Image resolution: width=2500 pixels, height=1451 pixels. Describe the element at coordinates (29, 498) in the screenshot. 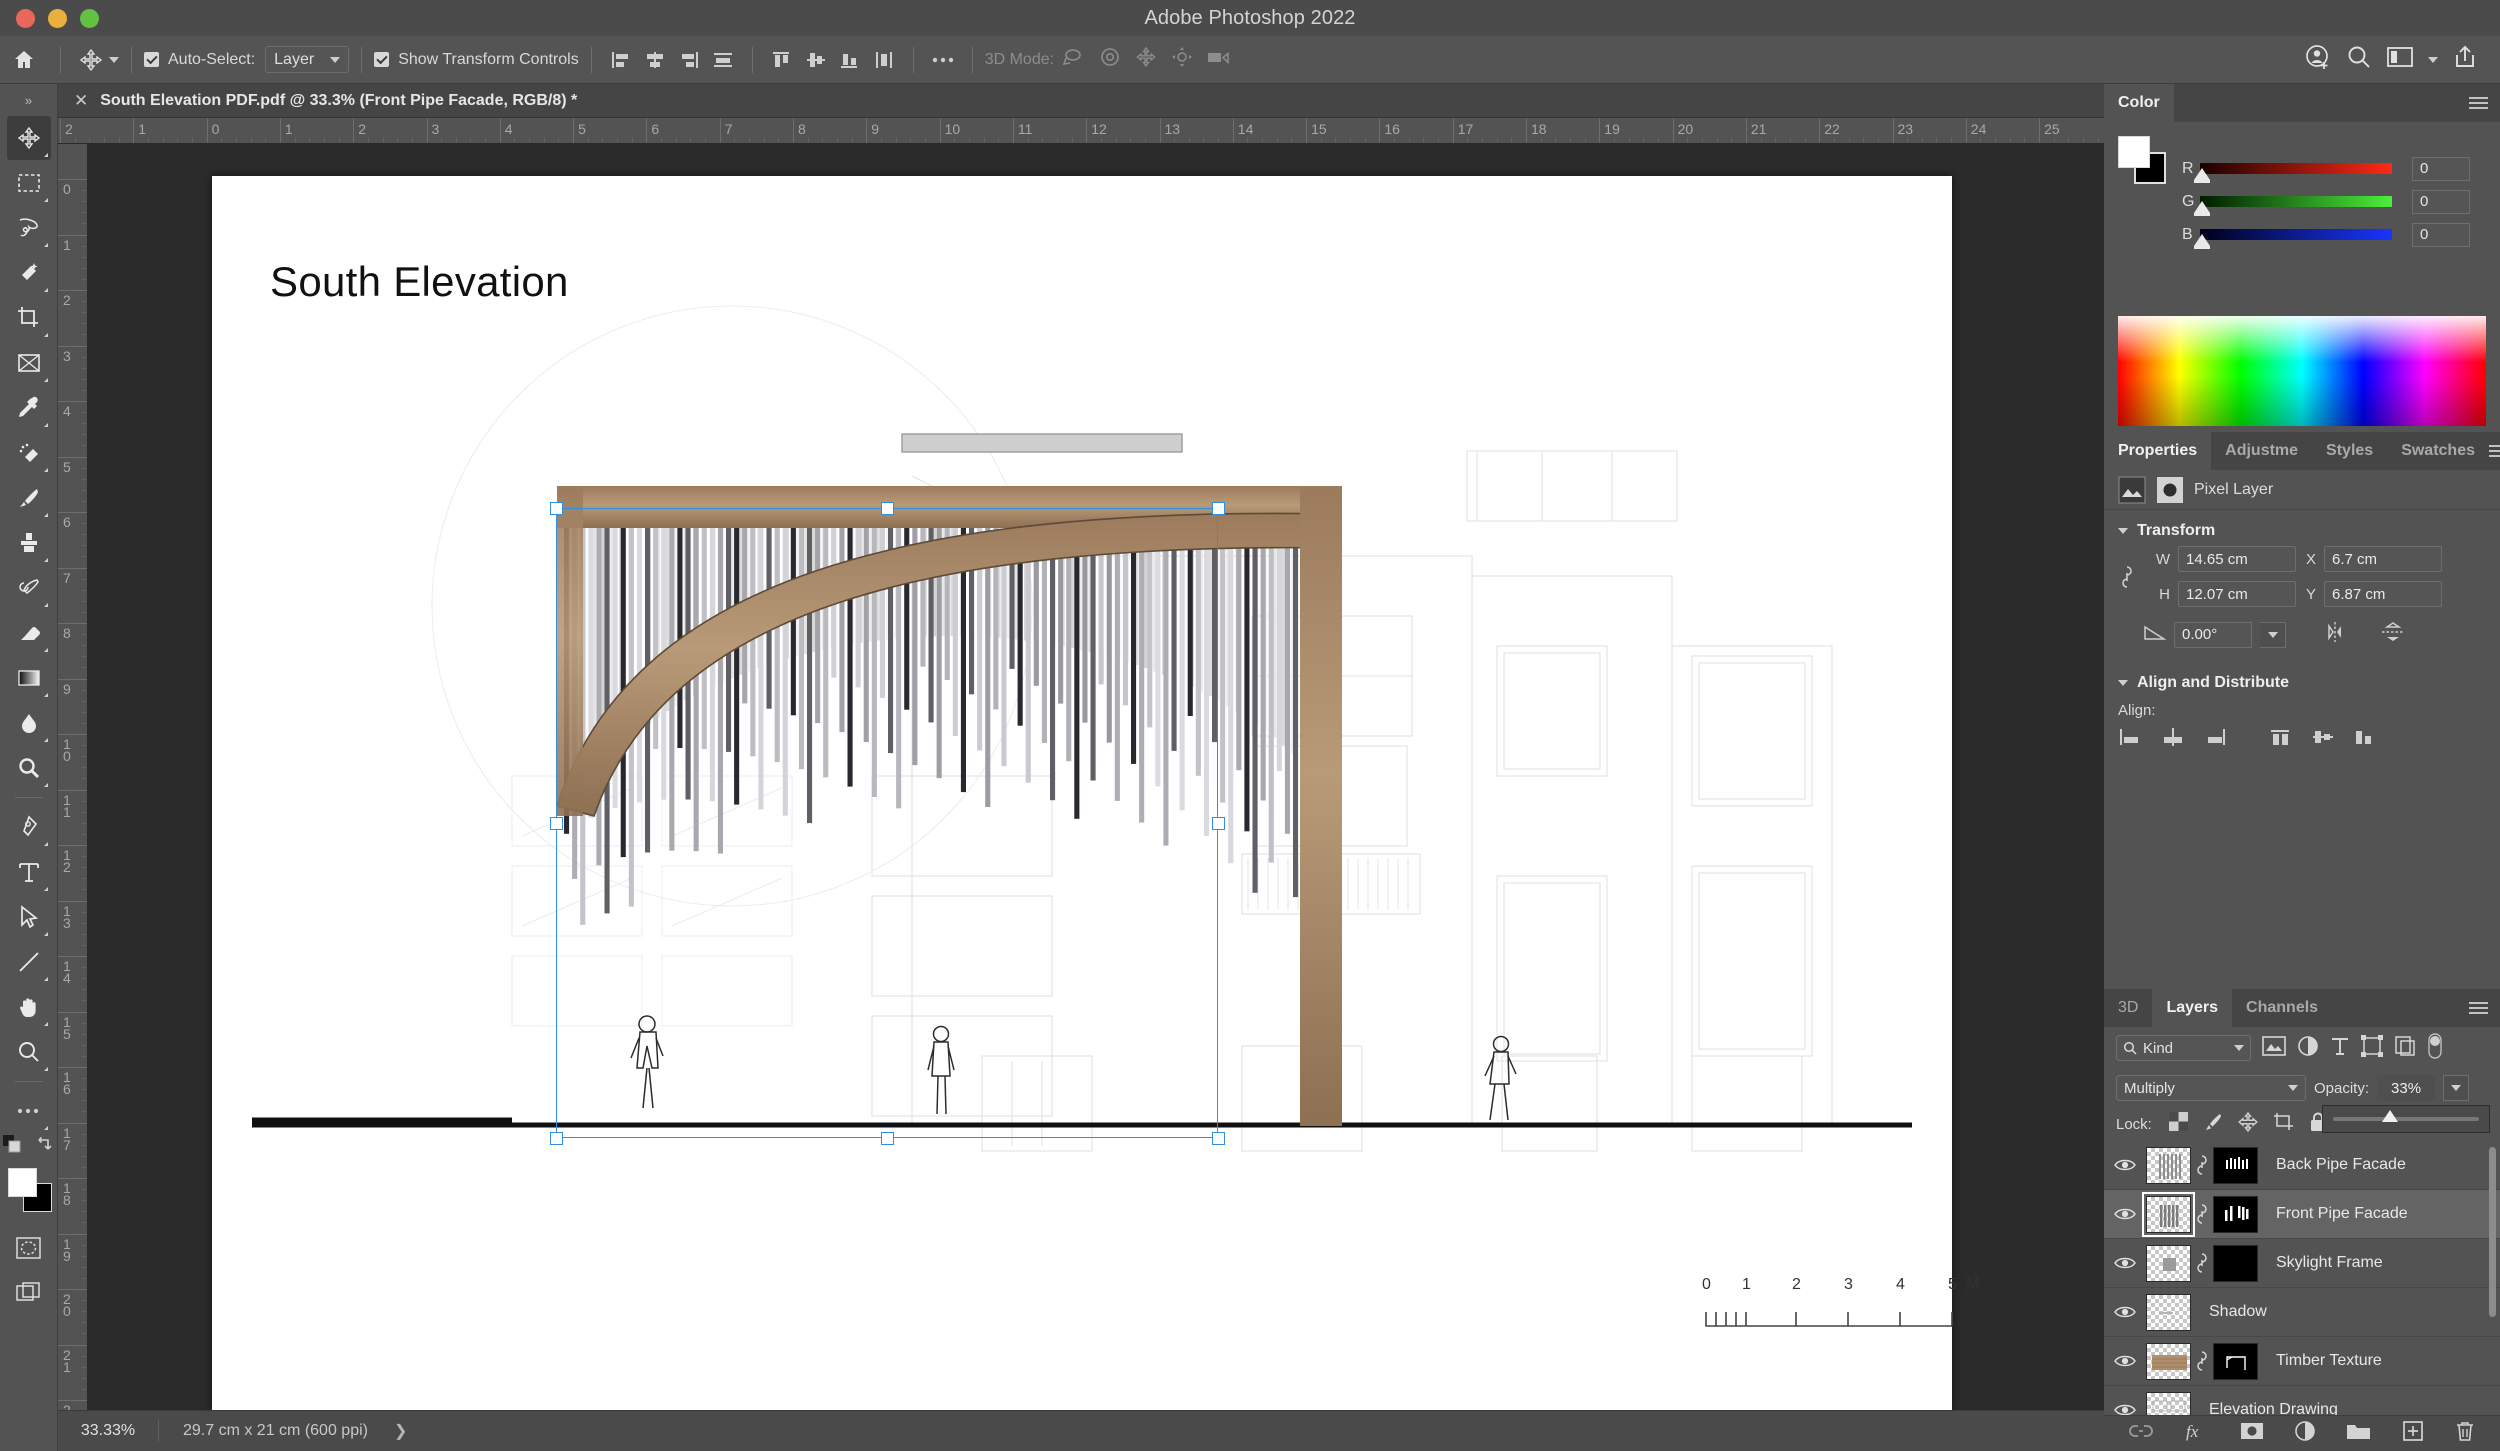

I see `brush-tool` at that location.